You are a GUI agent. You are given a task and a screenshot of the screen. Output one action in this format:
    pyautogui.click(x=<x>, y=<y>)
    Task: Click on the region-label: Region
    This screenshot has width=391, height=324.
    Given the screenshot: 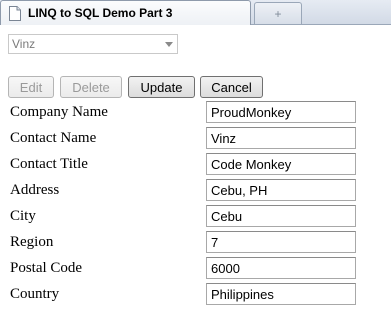 What is the action you would take?
    pyautogui.click(x=32, y=242)
    